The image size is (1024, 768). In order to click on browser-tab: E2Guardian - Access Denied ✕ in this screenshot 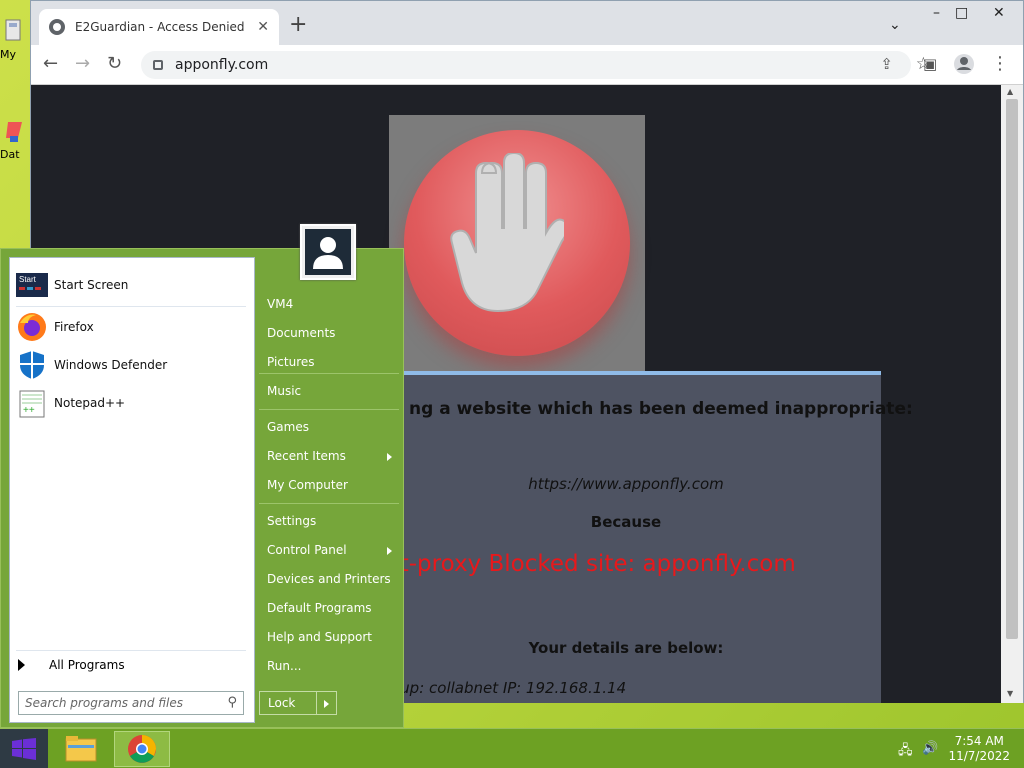, I will do `click(159, 27)`.